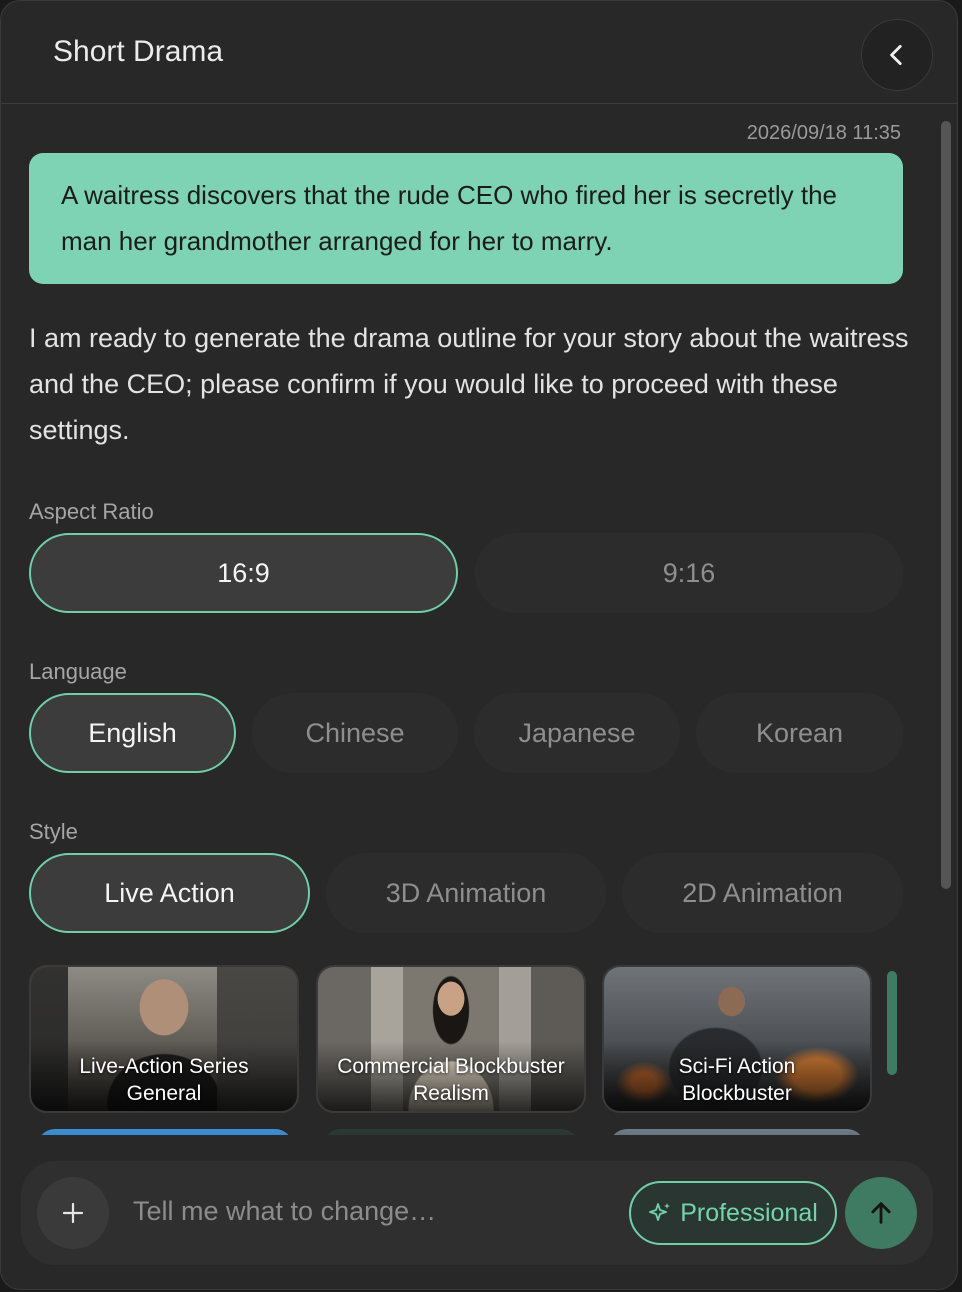  I want to click on page-title: Short Drama, so click(138, 51).